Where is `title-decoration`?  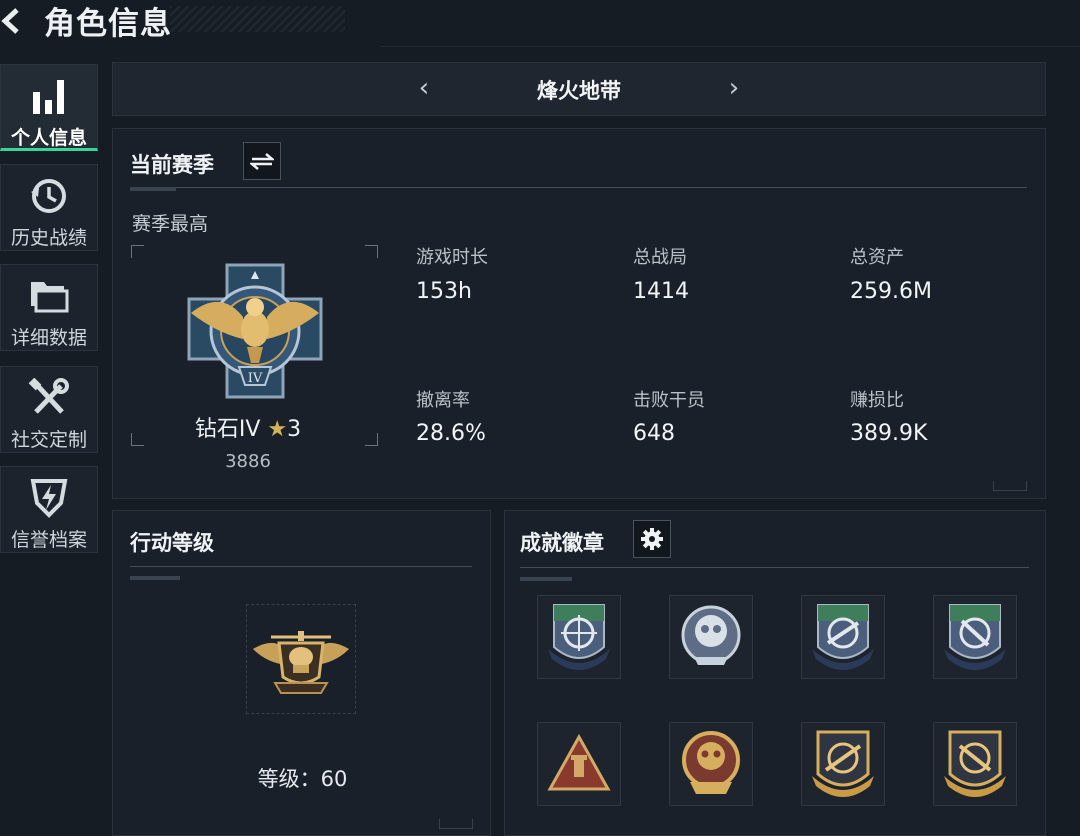
title-decoration is located at coordinates (257, 19).